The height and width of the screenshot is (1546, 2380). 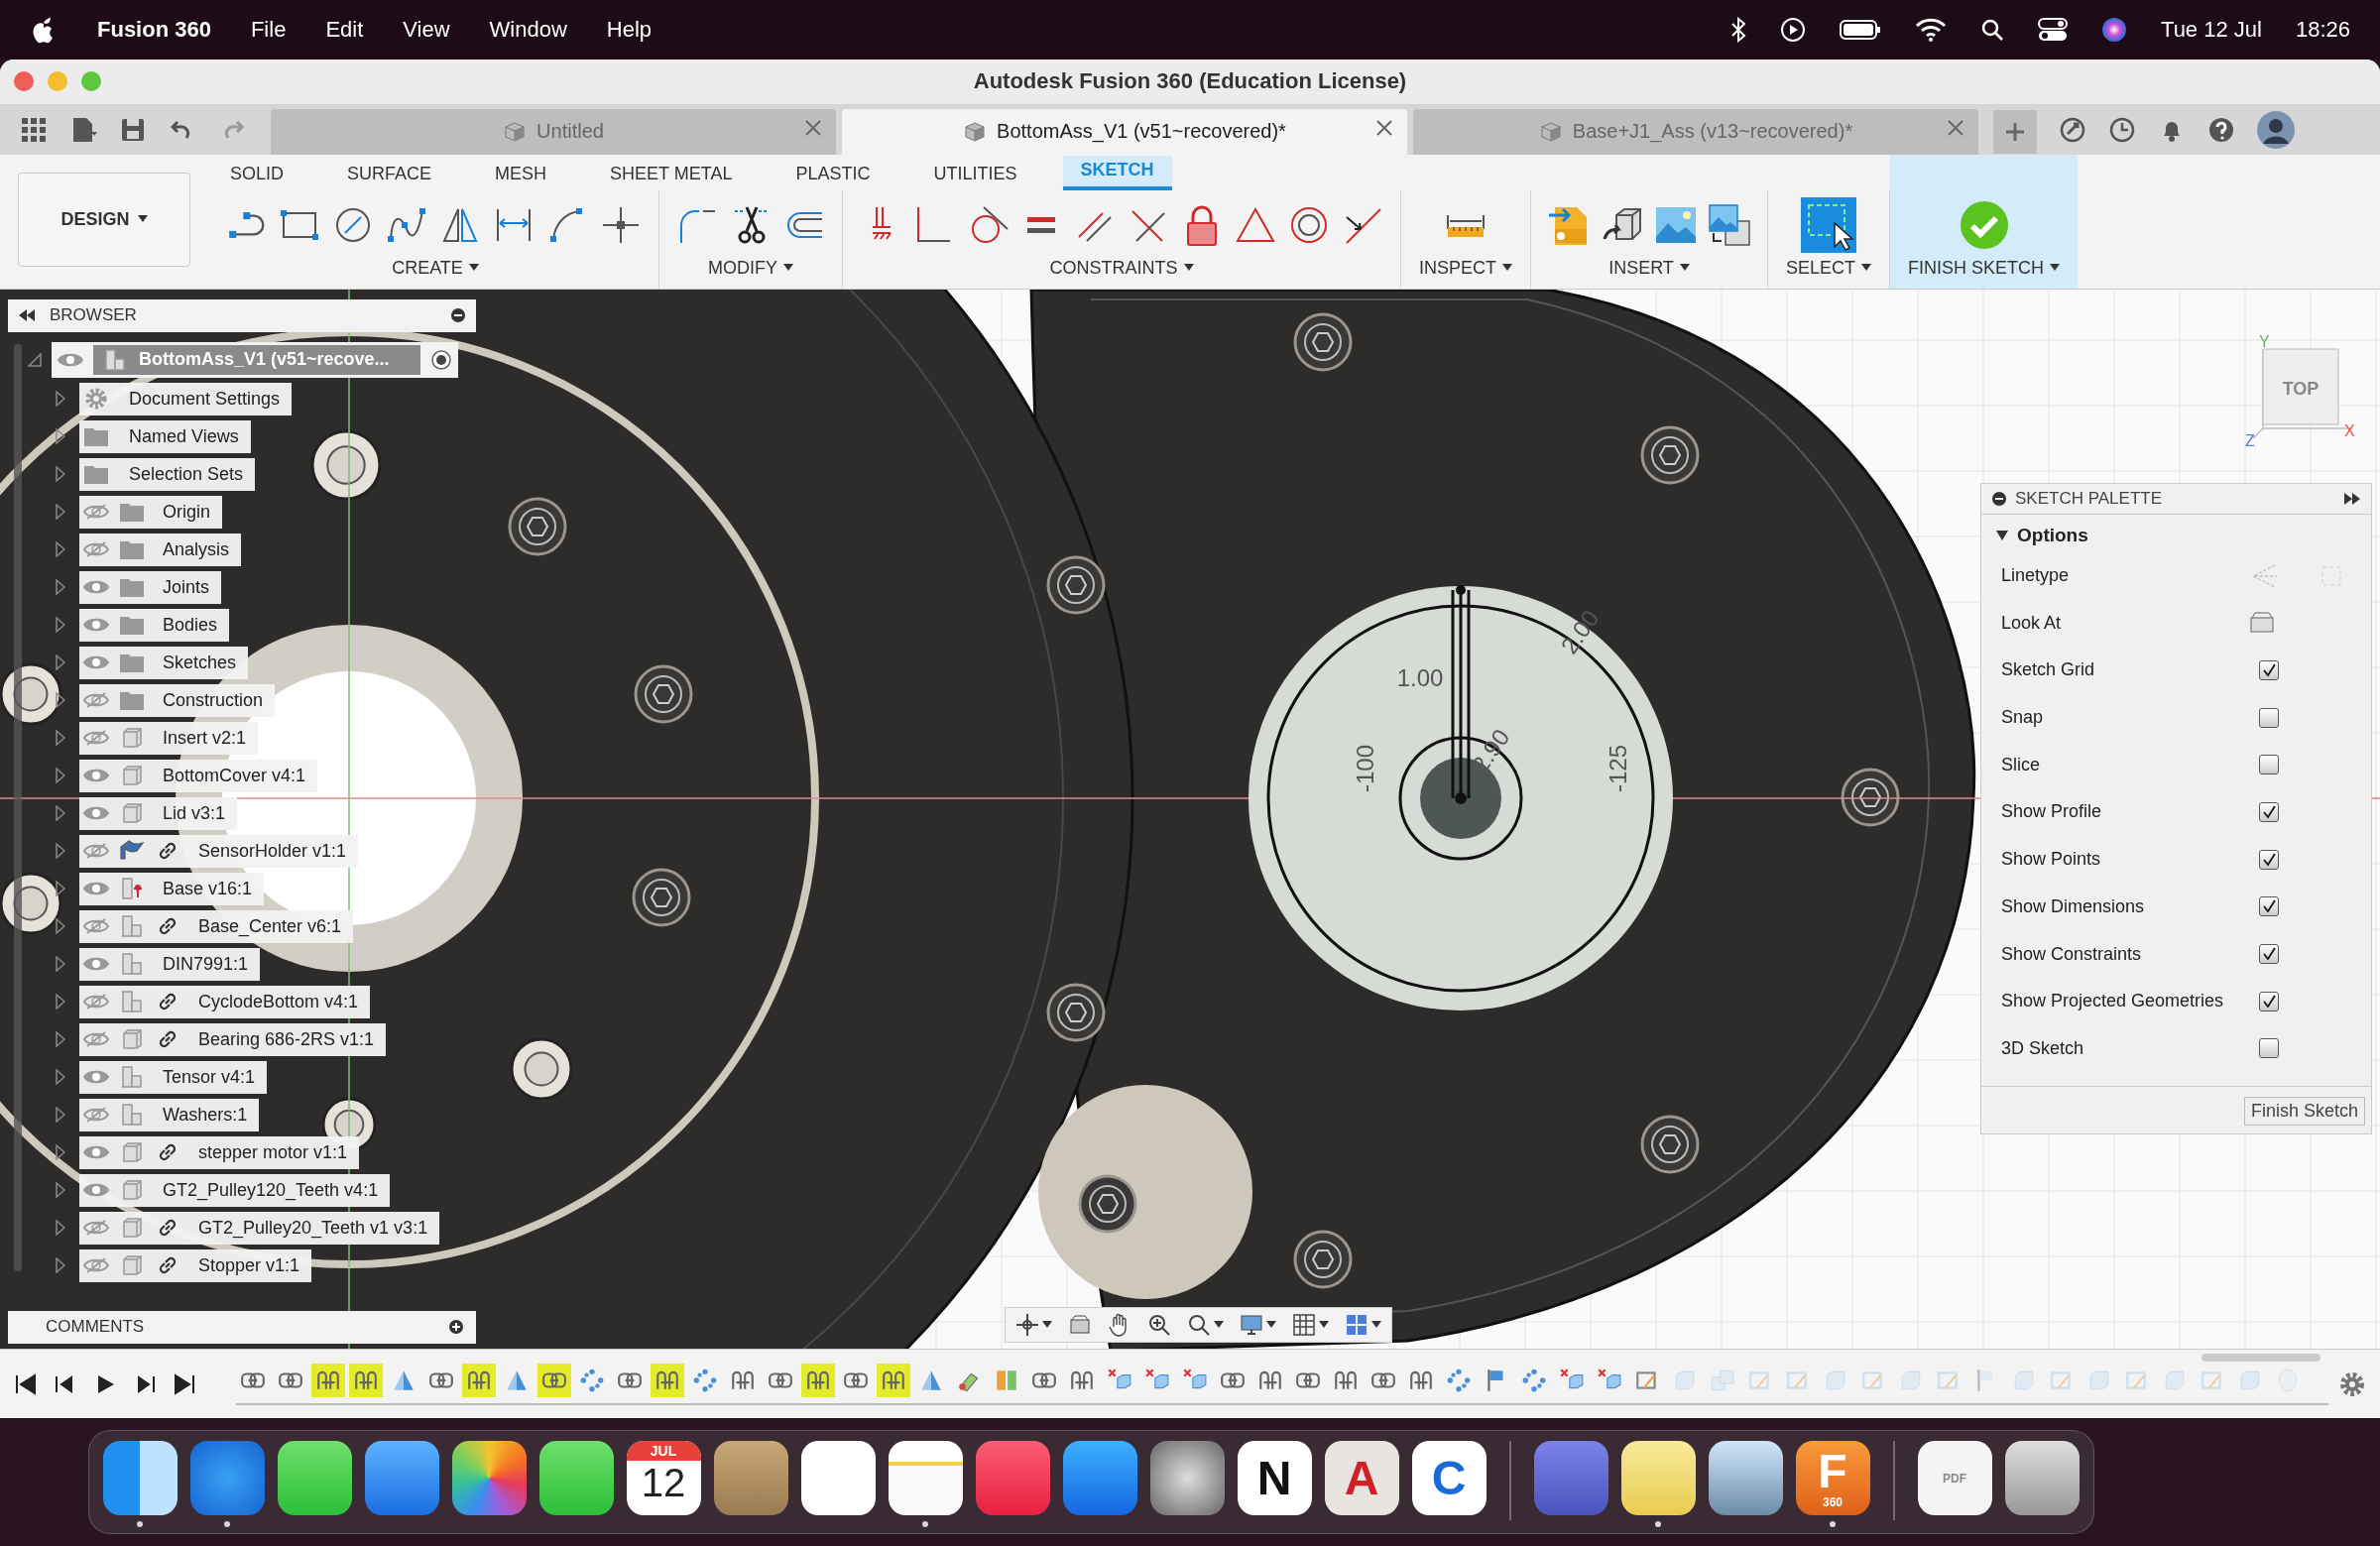 What do you see at coordinates (344, 30) in the screenshot?
I see `menu-item: Edit` at bounding box center [344, 30].